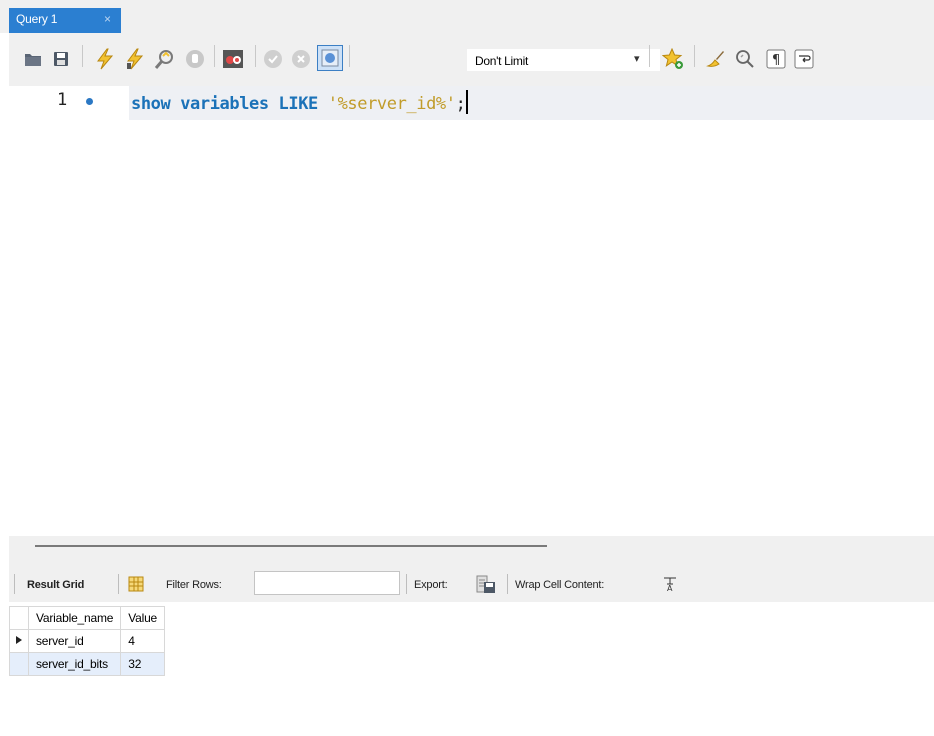  Describe the element at coordinates (194, 585) in the screenshot. I see `filter-rows-label: Filter Rows:` at that location.